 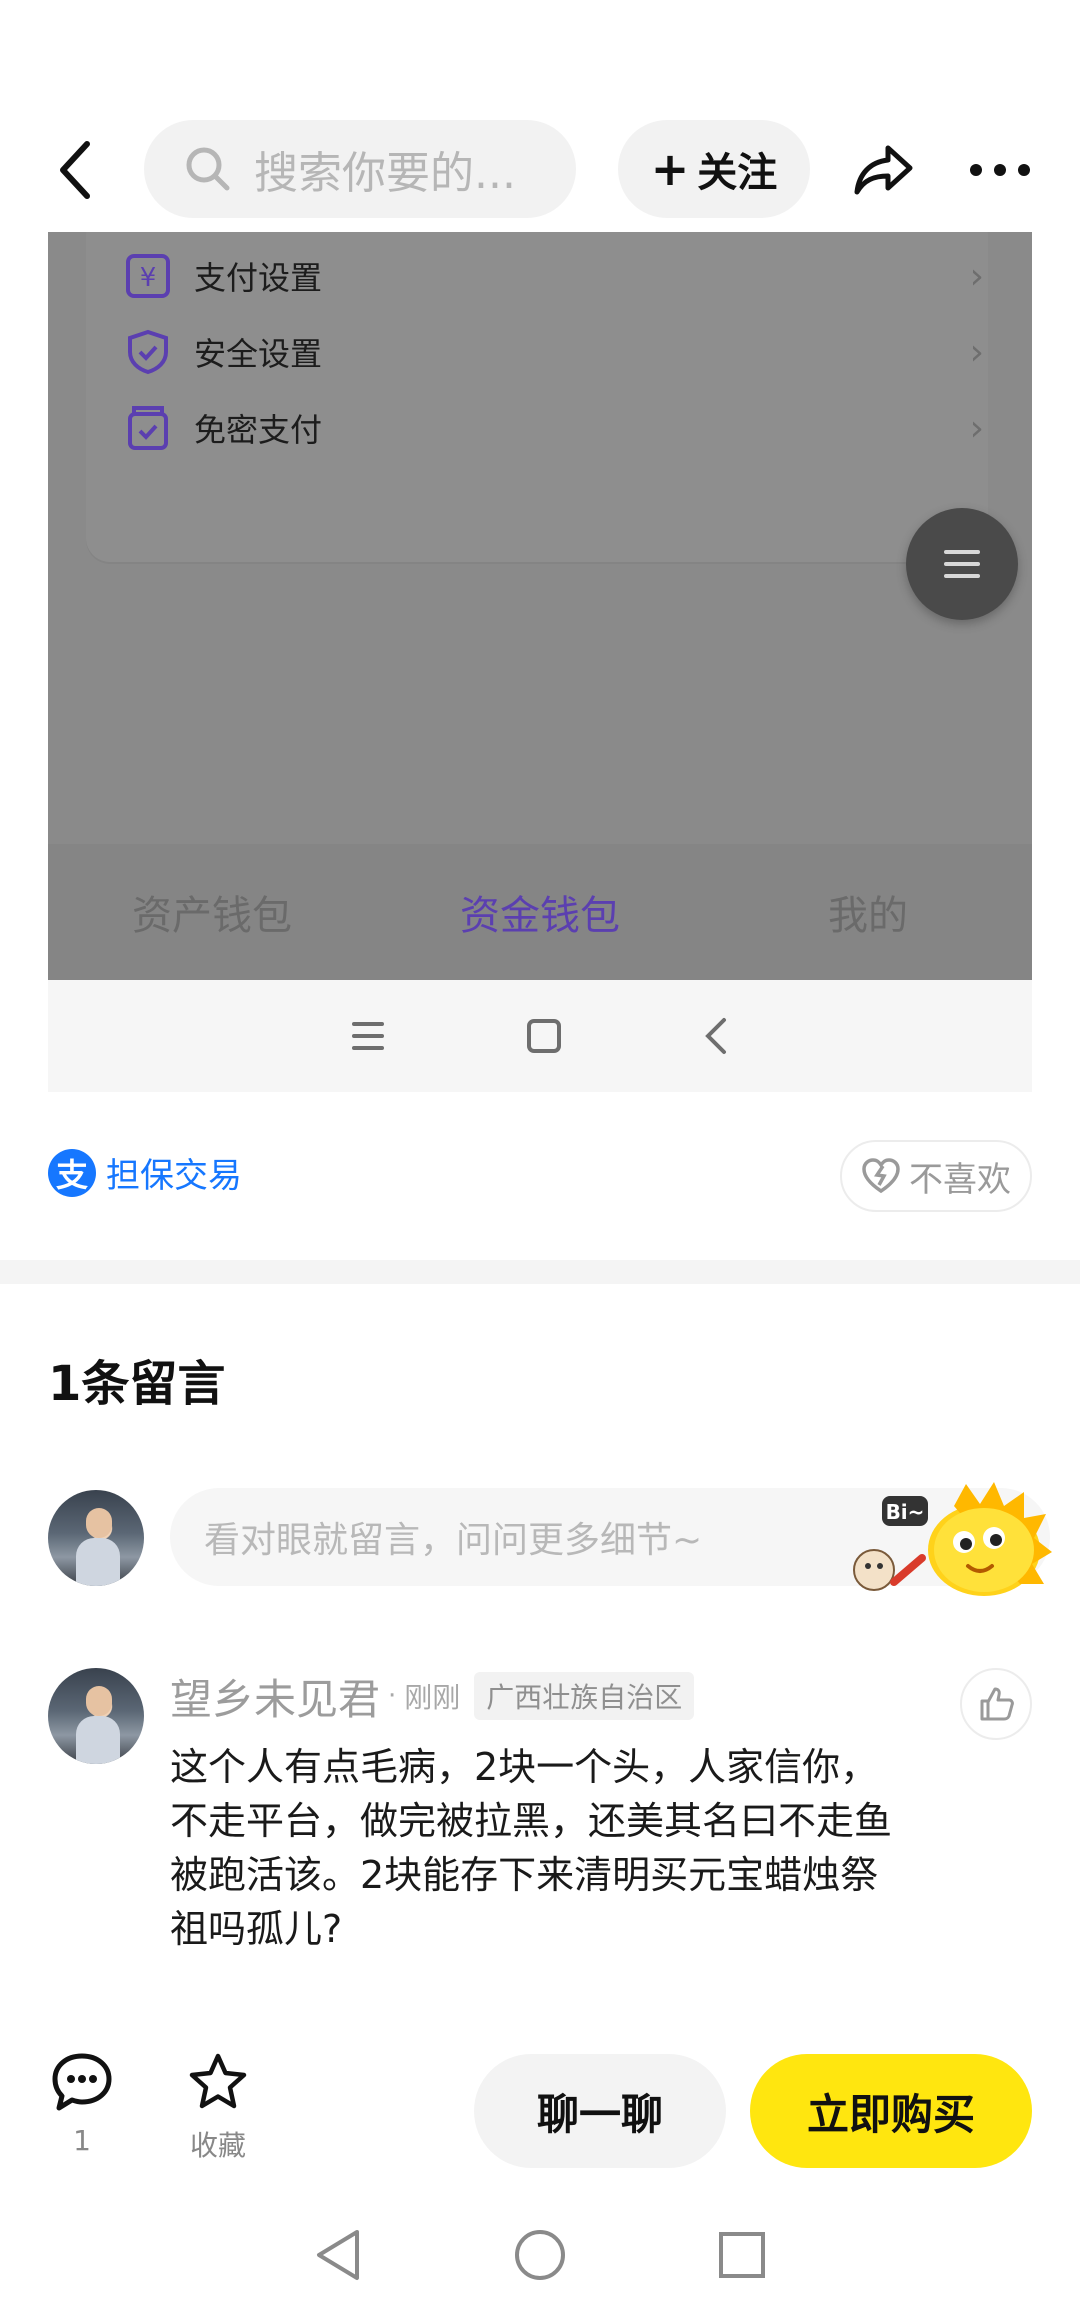 I want to click on section-divider, so click(x=540, y=1272).